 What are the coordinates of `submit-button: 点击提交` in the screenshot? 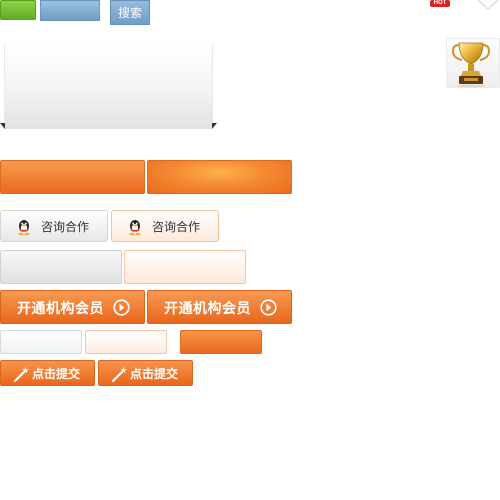 It's located at (47, 373).